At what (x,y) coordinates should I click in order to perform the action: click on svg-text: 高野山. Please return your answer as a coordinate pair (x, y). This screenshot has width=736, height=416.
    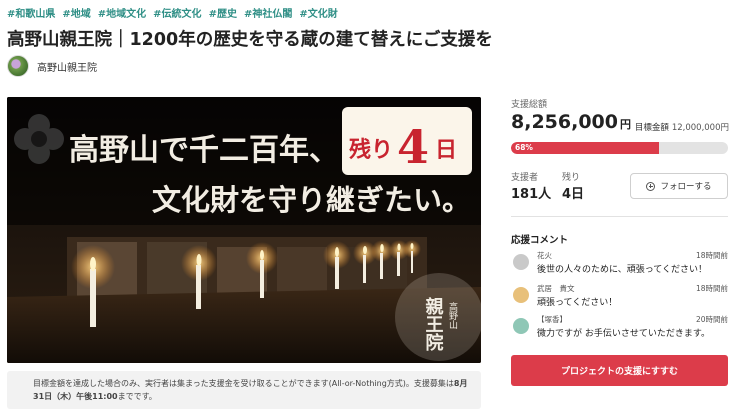
    Looking at the image, I should click on (452, 315).